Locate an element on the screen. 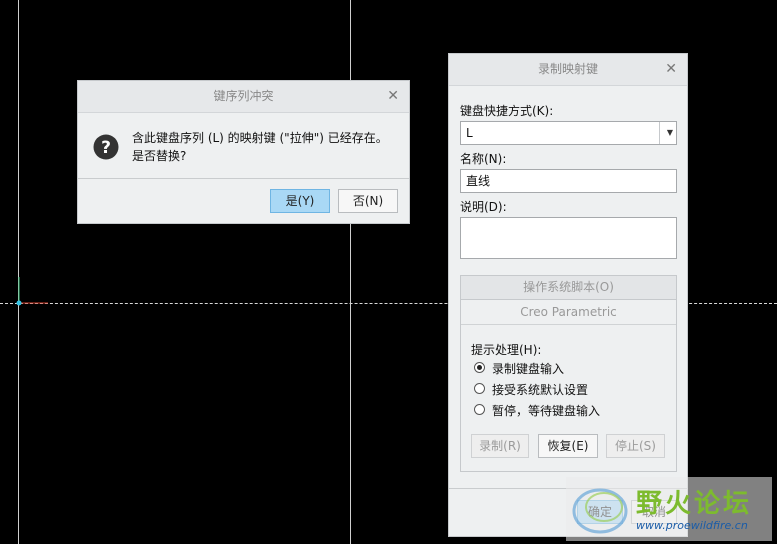 The image size is (777, 544). shortcut-label: 键盘快捷方式(K): is located at coordinates (507, 111).